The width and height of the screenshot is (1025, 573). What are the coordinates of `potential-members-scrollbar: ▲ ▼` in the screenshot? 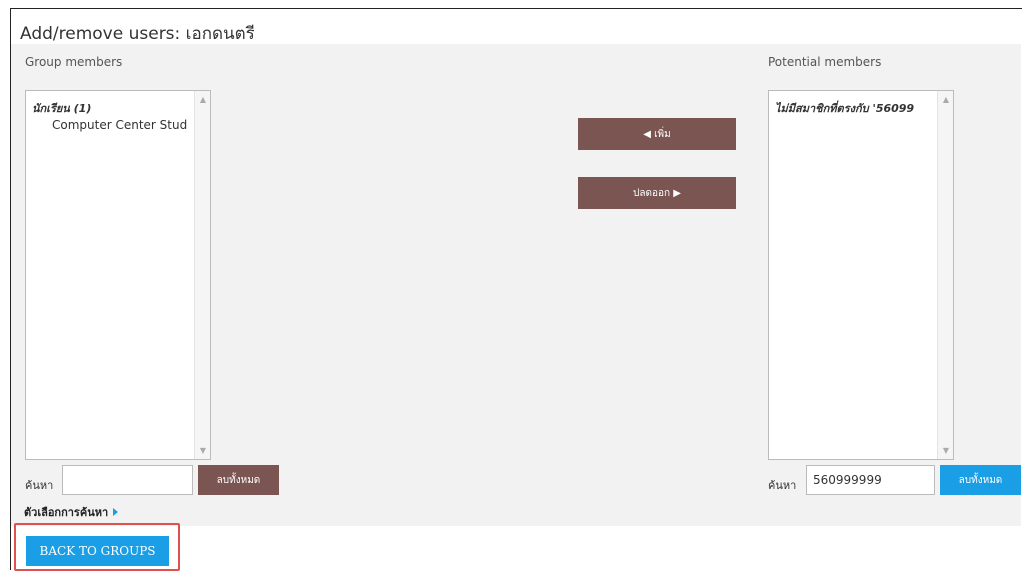 It's located at (945, 275).